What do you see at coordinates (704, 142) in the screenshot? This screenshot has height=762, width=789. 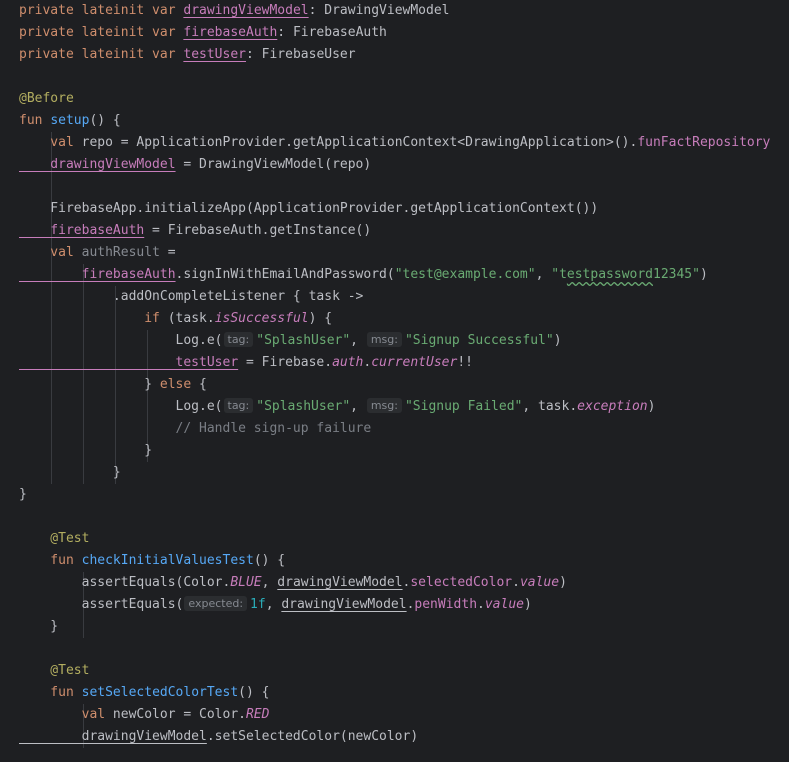 I see `code-token: funFactRepository` at bounding box center [704, 142].